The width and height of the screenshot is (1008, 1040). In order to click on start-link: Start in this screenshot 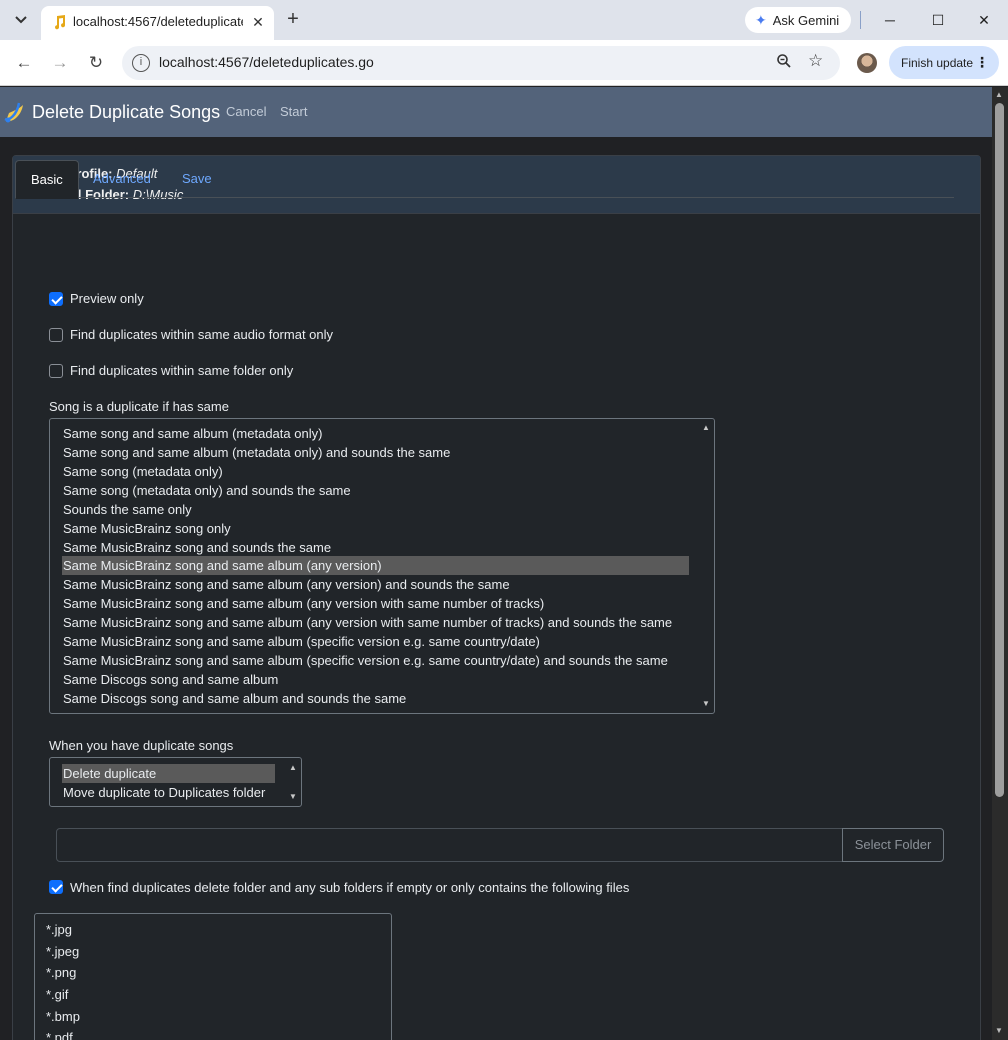, I will do `click(293, 111)`.